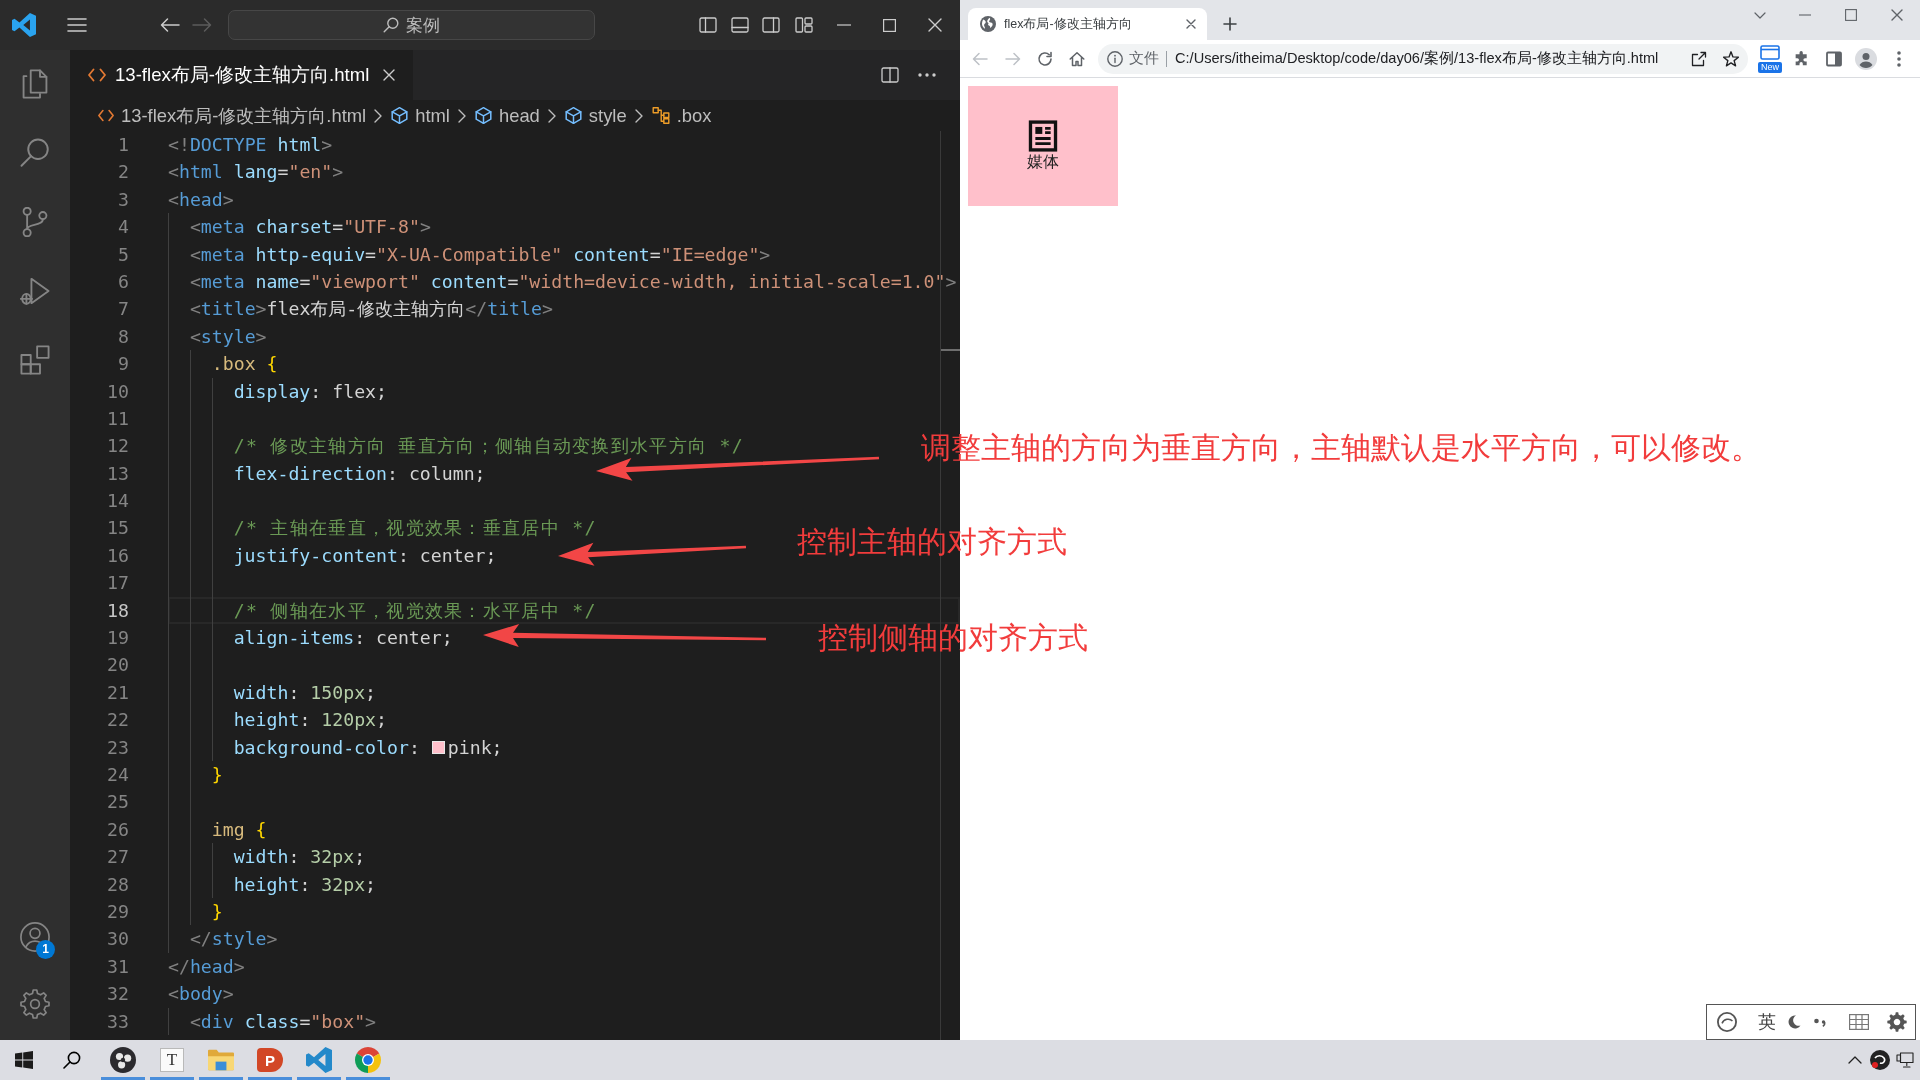 The width and height of the screenshot is (1920, 1080). What do you see at coordinates (244, 364) in the screenshot?
I see `code-line: .box {` at bounding box center [244, 364].